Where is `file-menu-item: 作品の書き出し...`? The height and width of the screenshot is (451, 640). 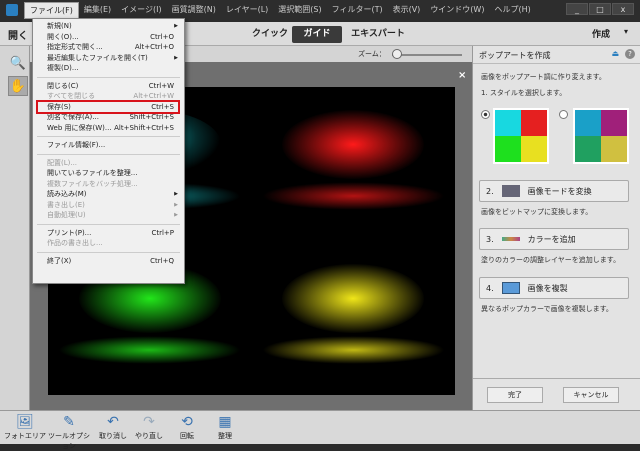
file-menu-item: 作品の書き出し... is located at coordinates (108, 243).